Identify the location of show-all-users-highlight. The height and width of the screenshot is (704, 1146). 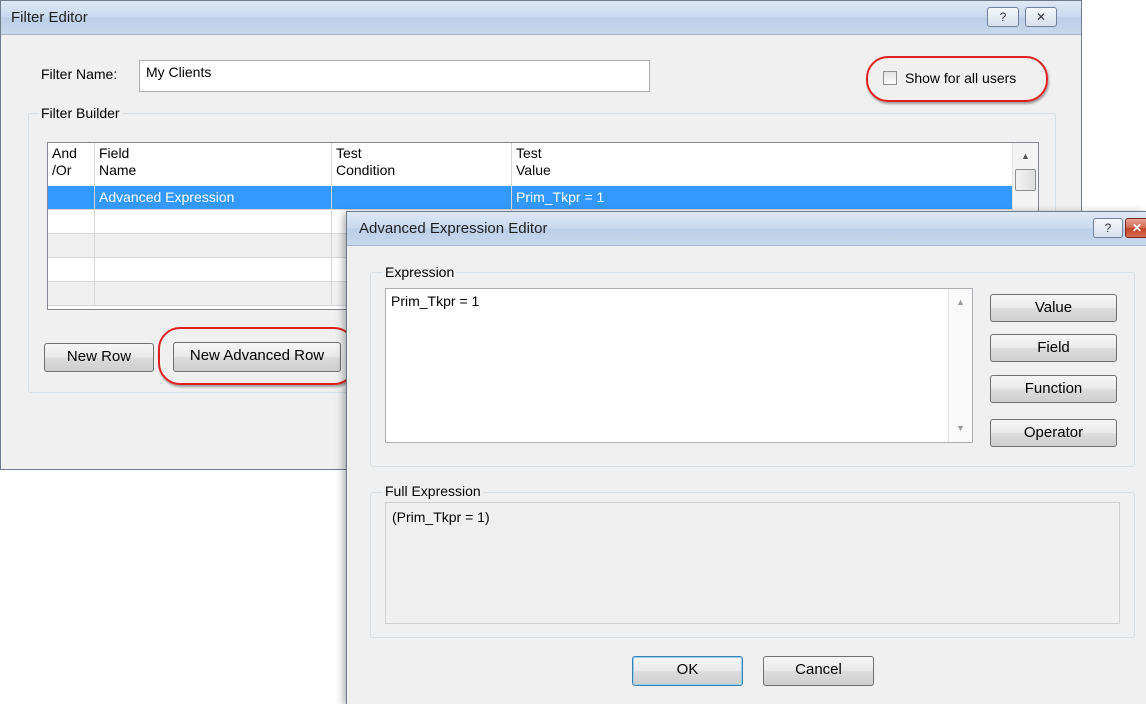
(957, 79).